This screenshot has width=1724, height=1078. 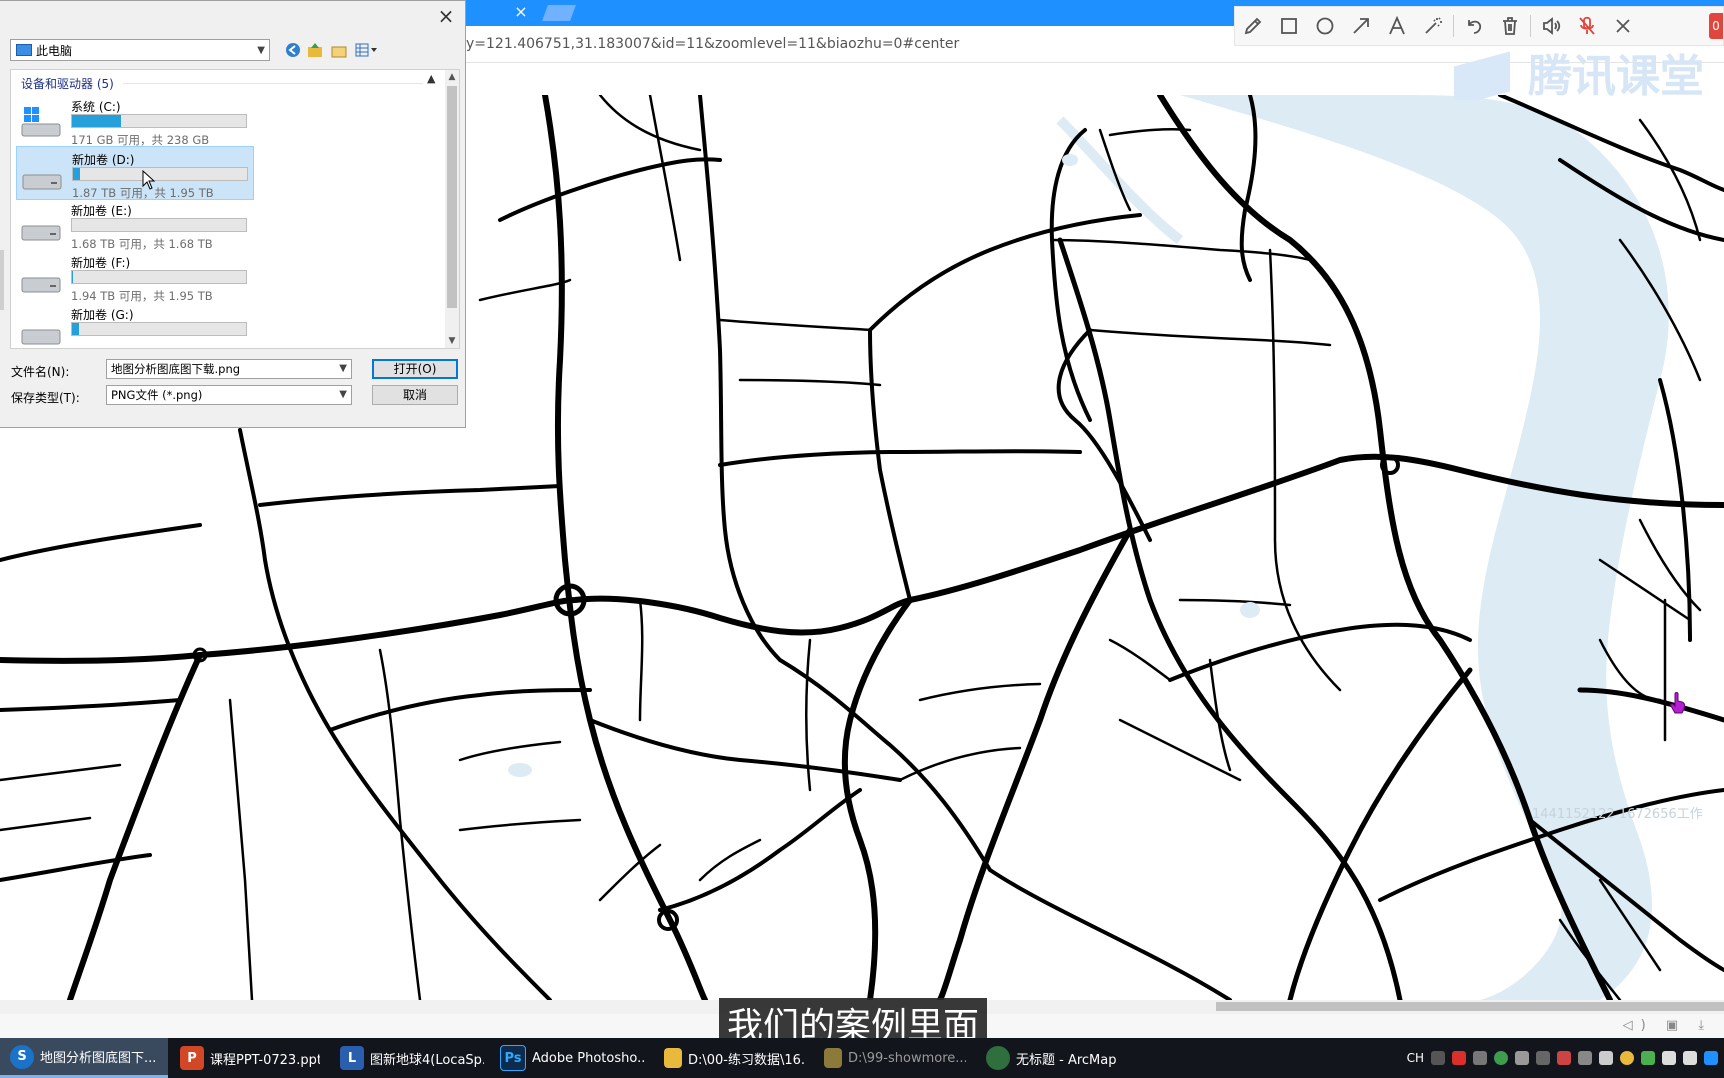 I want to click on close-icon: ×, so click(x=446, y=16).